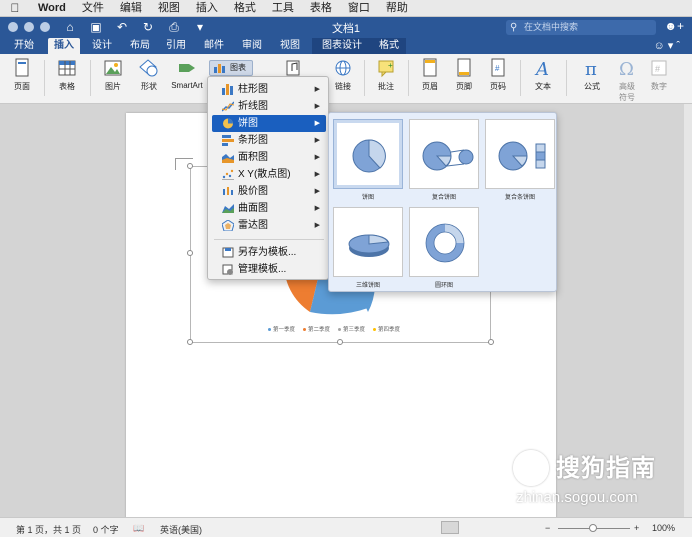 Image resolution: width=692 pixels, height=537 pixels. What do you see at coordinates (252, 46) in the screenshot?
I see `tab-review: 审阅` at bounding box center [252, 46].